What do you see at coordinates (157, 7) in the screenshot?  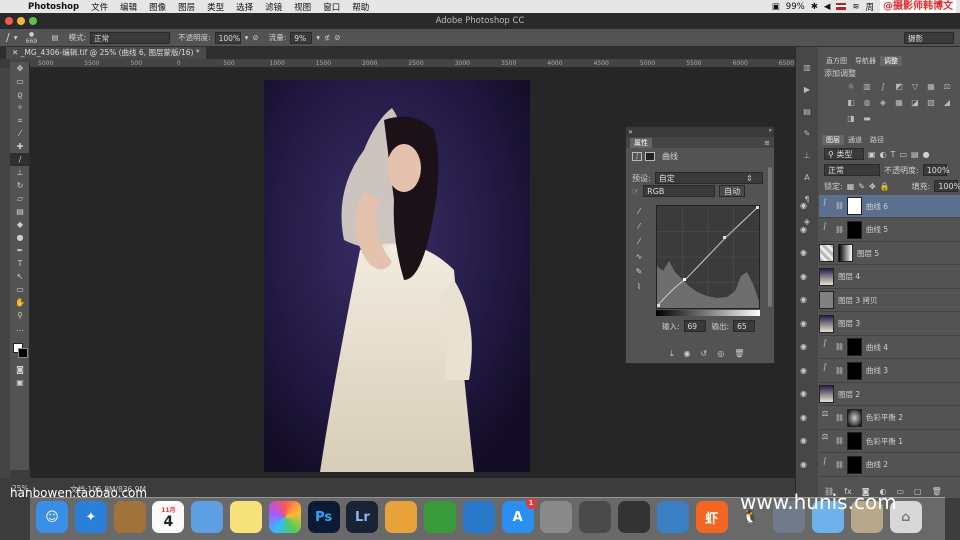 I see `menu-image: 图像` at bounding box center [157, 7].